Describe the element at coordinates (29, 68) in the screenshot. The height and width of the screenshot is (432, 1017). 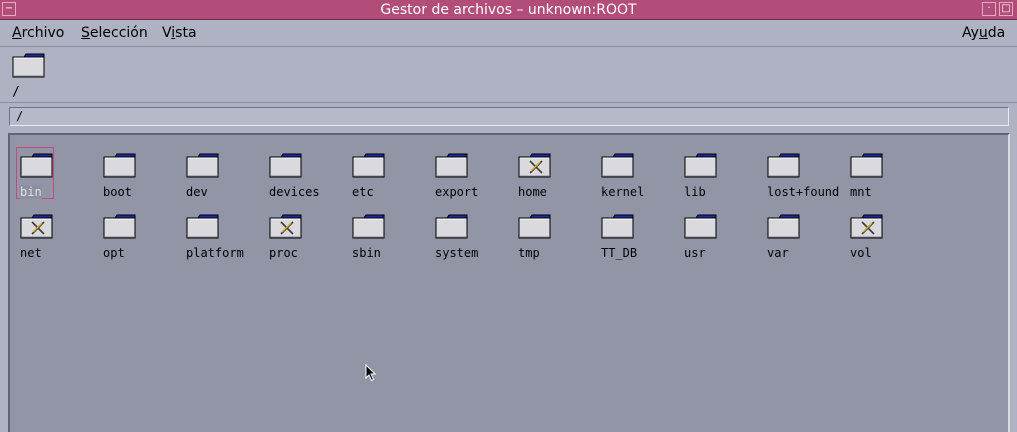
I see `current-folder-icon` at that location.